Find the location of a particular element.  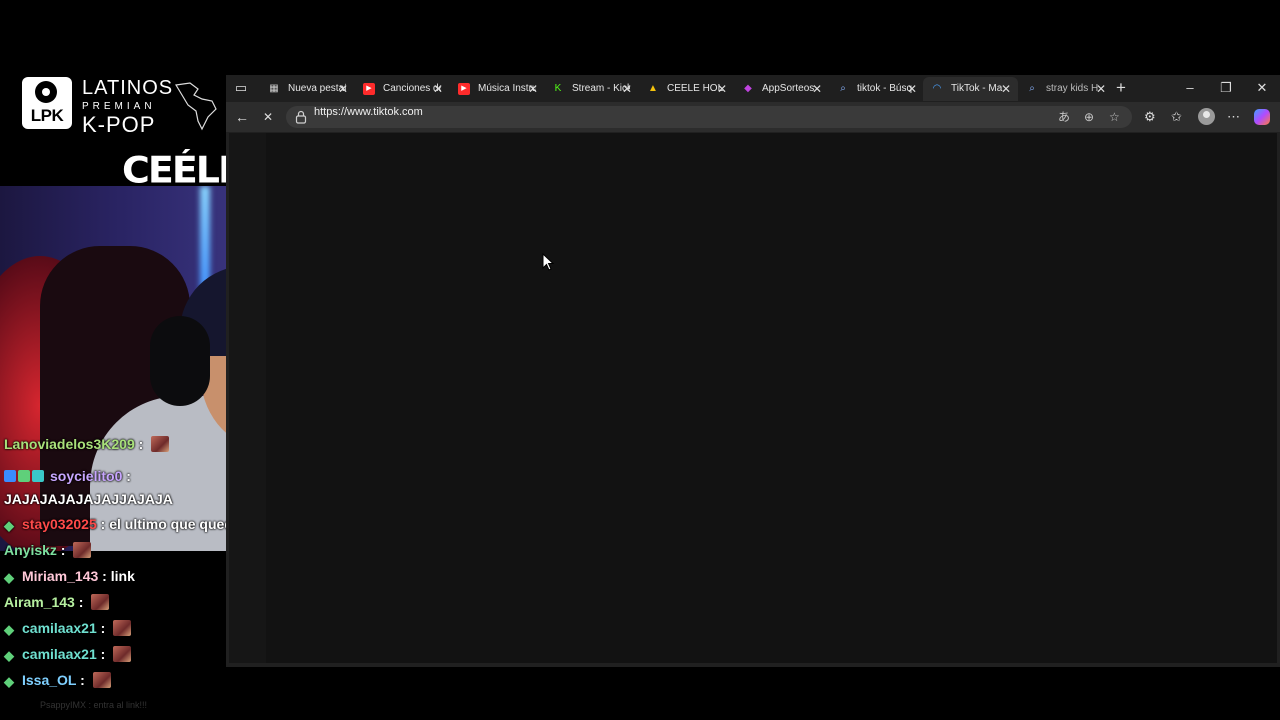

navigation-toolbar: ← ✕ https://www.tiktok.com あ ⊕ ☆ ⚙ ✩ ⋯ is located at coordinates (753, 117).